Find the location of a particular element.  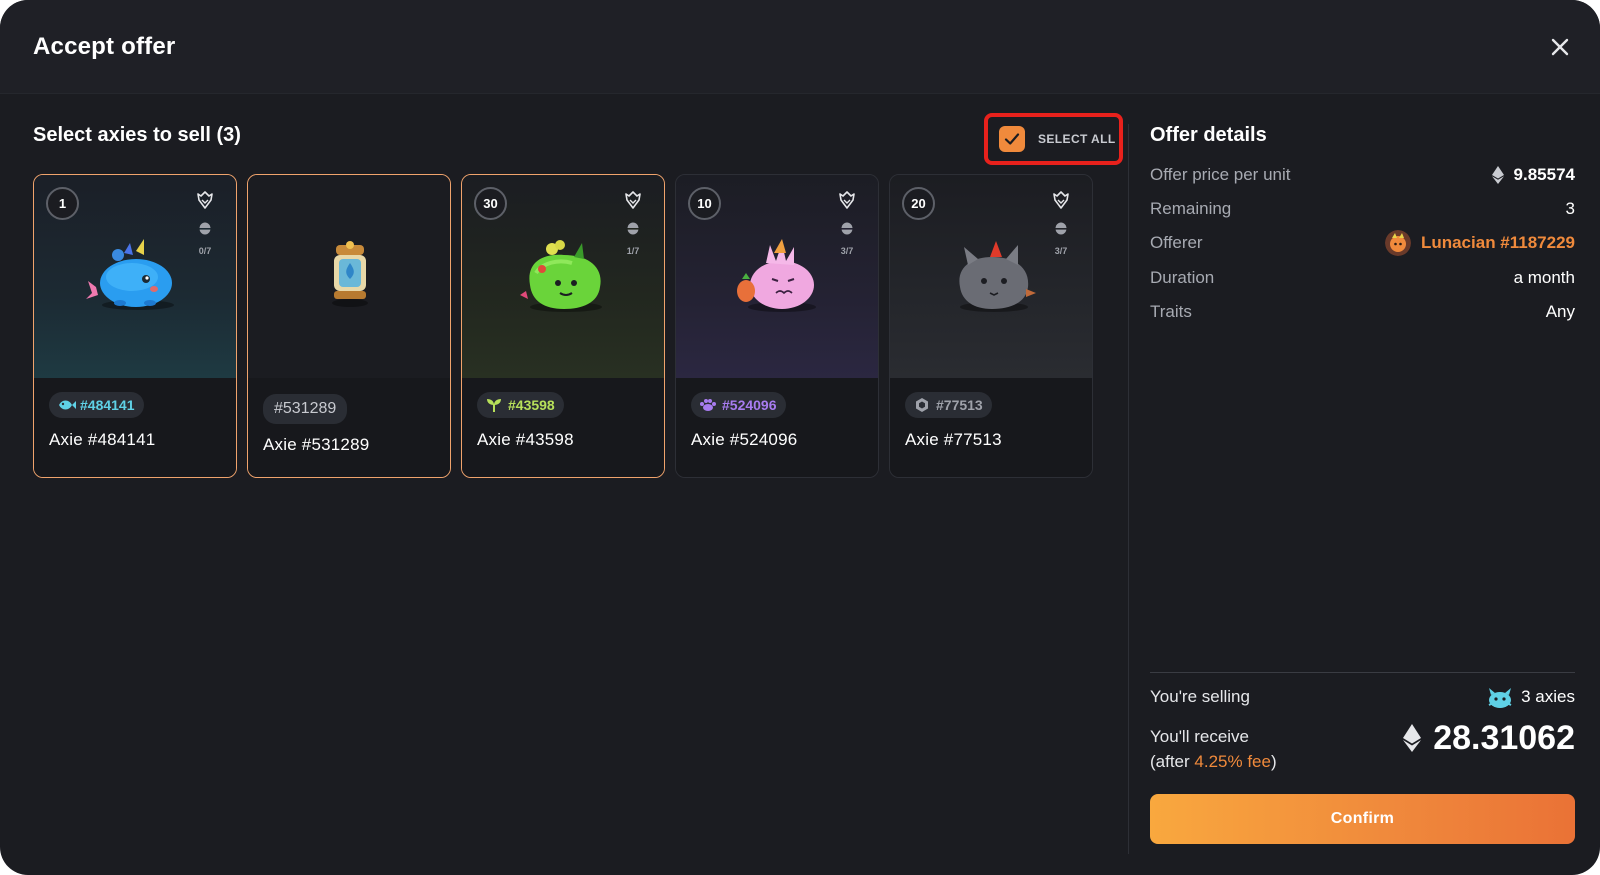

axie-id-pill: #43598 is located at coordinates (520, 405).